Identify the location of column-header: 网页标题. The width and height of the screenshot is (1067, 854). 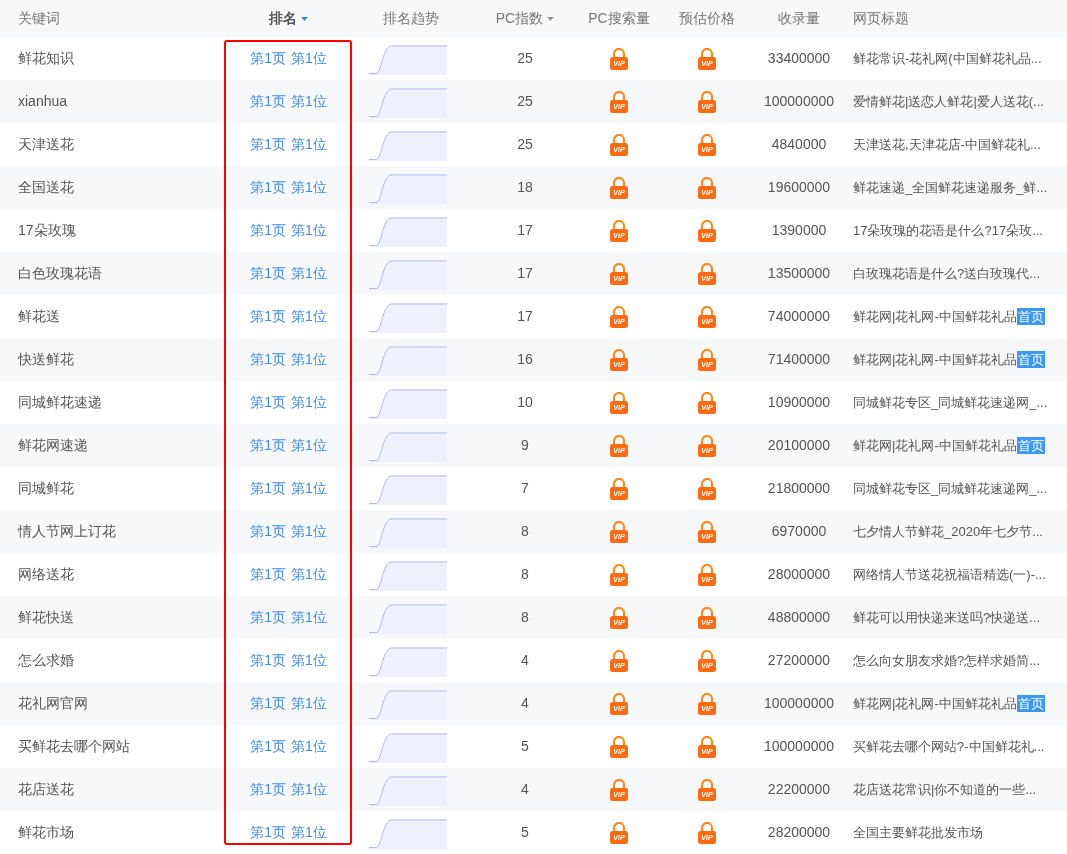
(881, 18).